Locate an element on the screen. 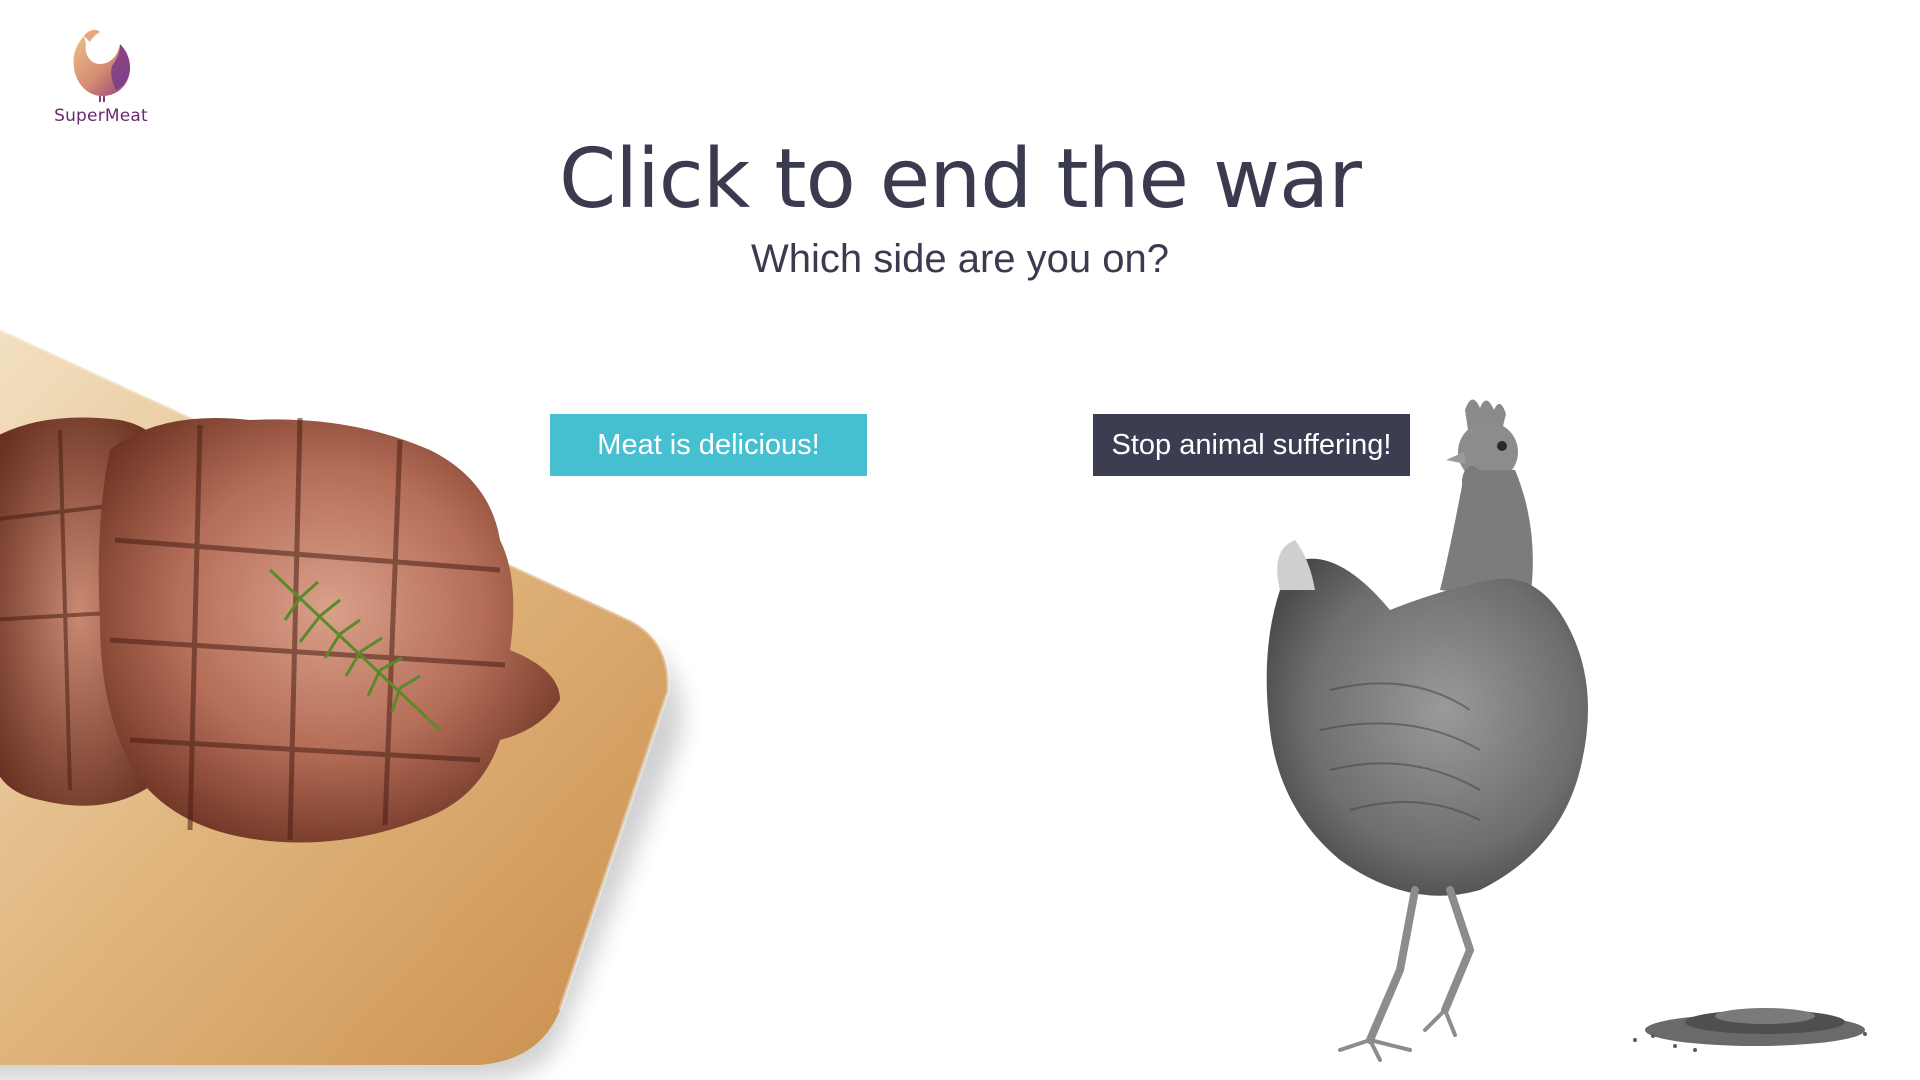 The image size is (1920, 1080). page-title: Click to end the war is located at coordinates (960, 179).